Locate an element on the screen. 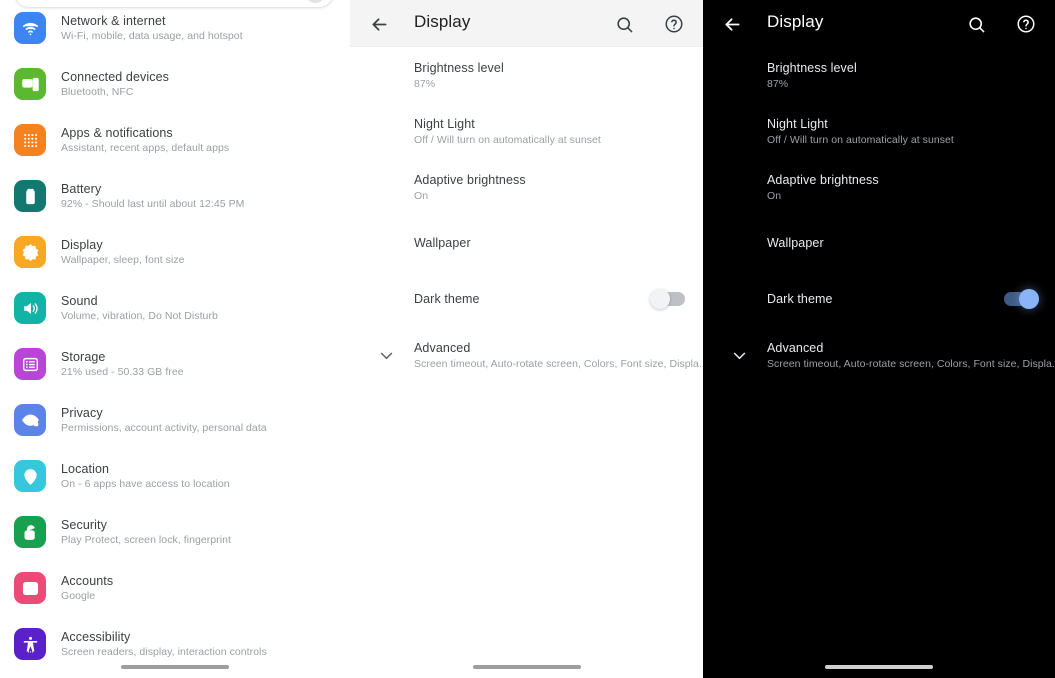 The width and height of the screenshot is (1055, 678). settings-item-subtitle: 92% - Should last until about 12:45 PM is located at coordinates (153, 204).